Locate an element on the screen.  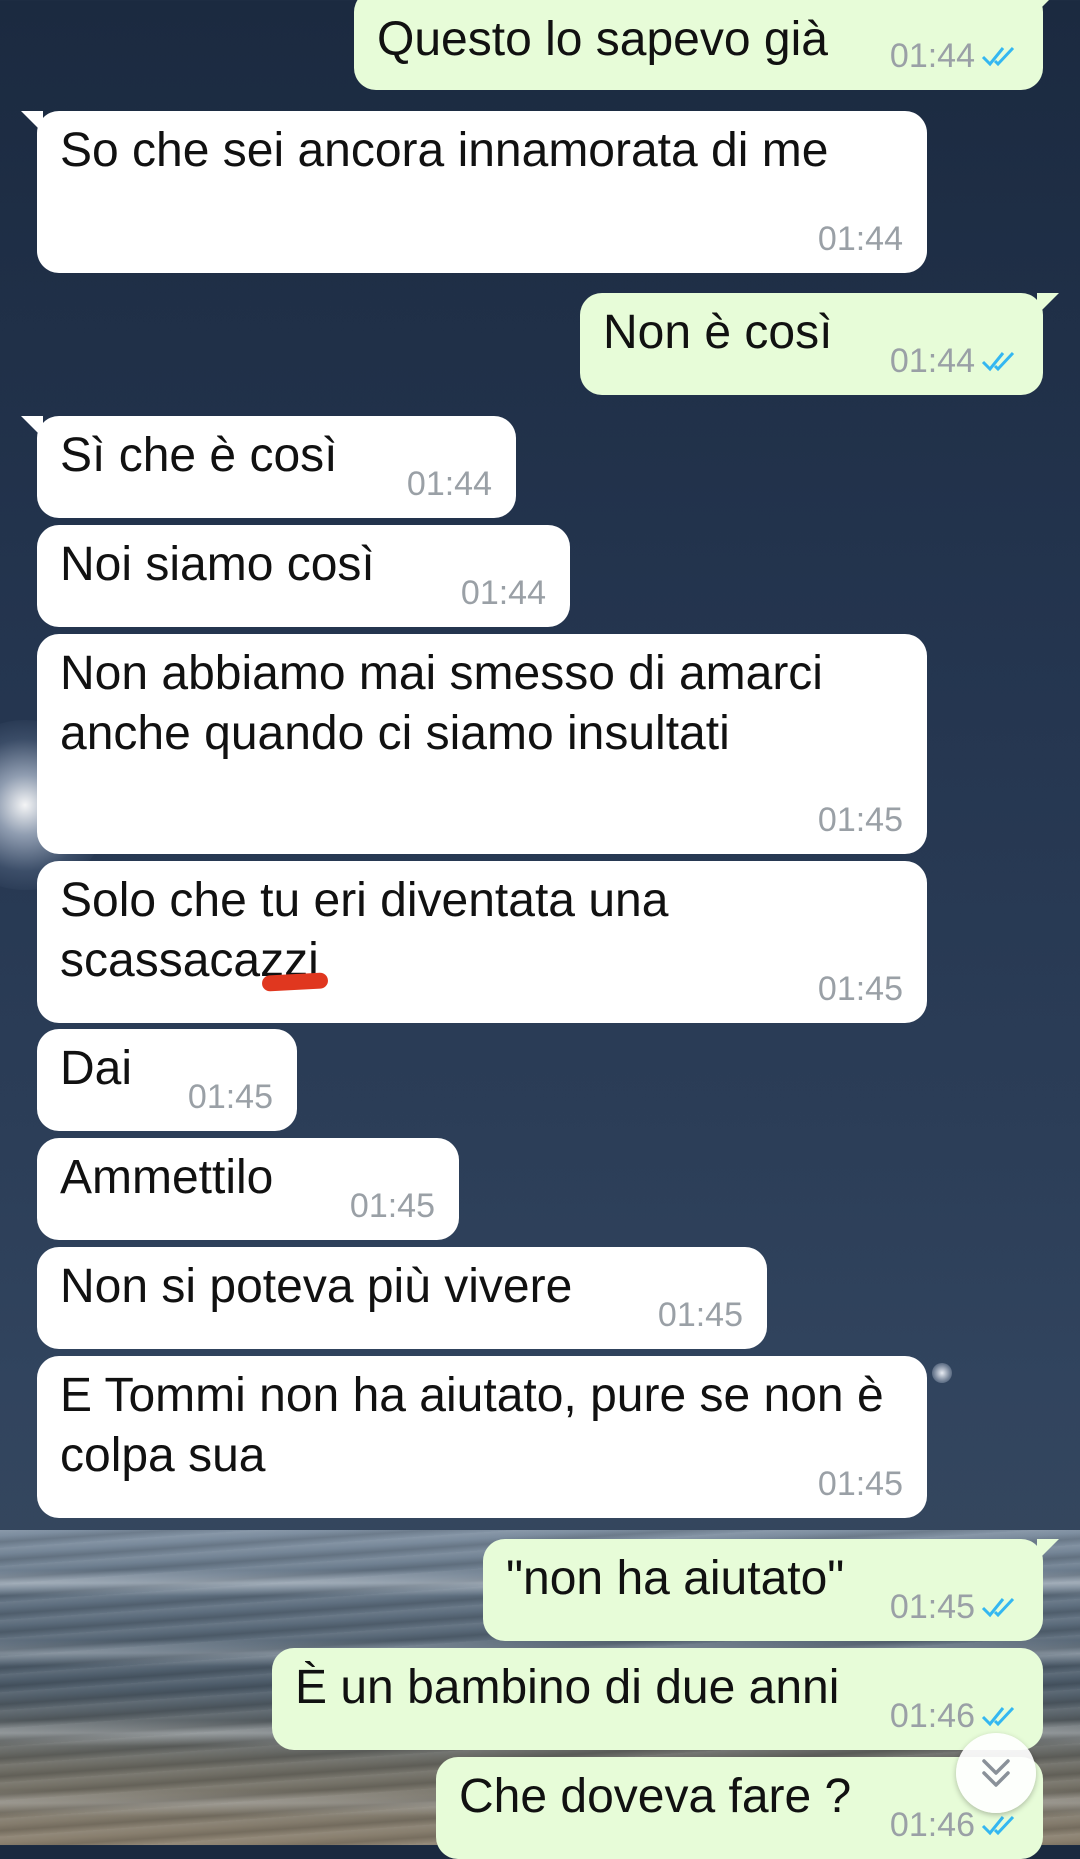
message-bubble-incoming: Dai 01:45 is located at coordinates (167, 1080).